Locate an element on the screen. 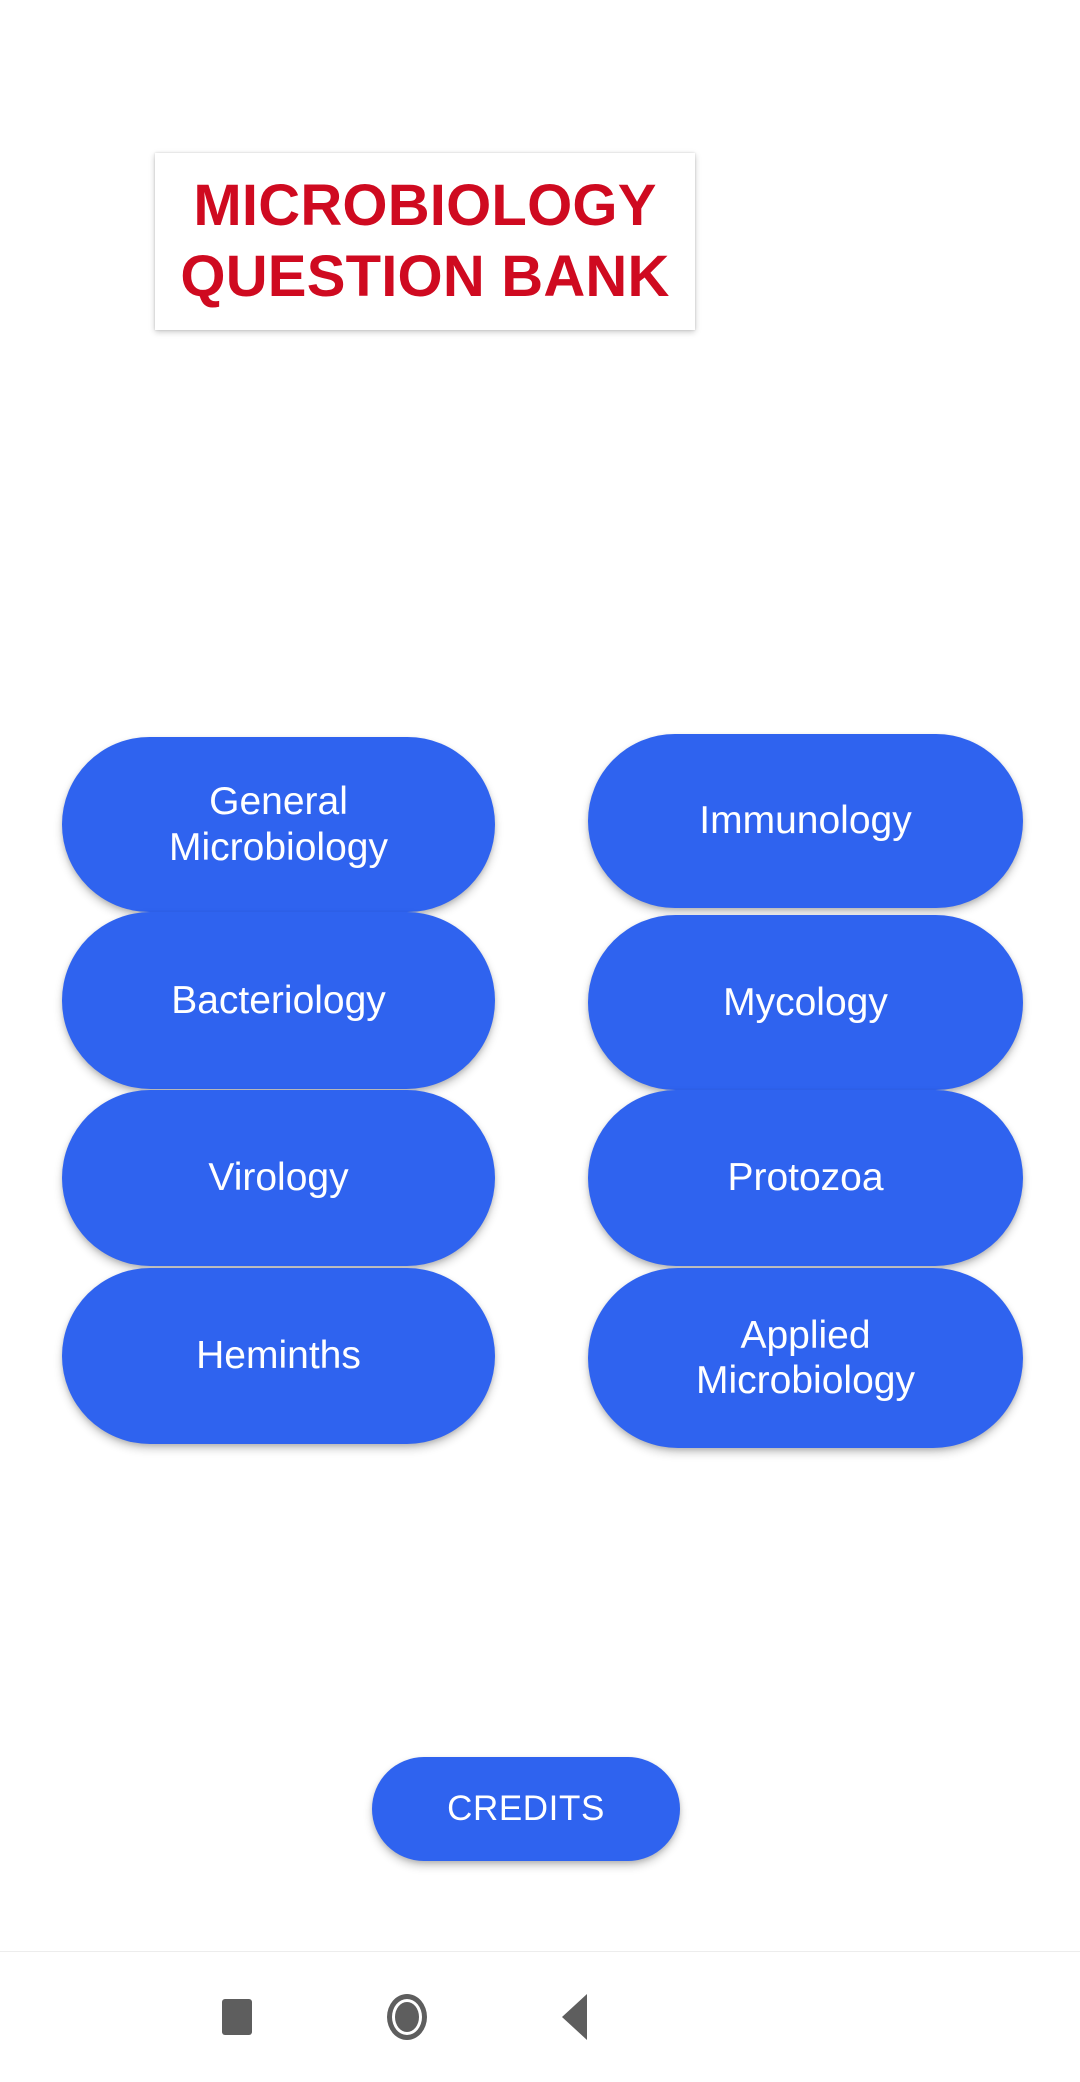 The width and height of the screenshot is (1080, 2082). home-button is located at coordinates (407, 2017).